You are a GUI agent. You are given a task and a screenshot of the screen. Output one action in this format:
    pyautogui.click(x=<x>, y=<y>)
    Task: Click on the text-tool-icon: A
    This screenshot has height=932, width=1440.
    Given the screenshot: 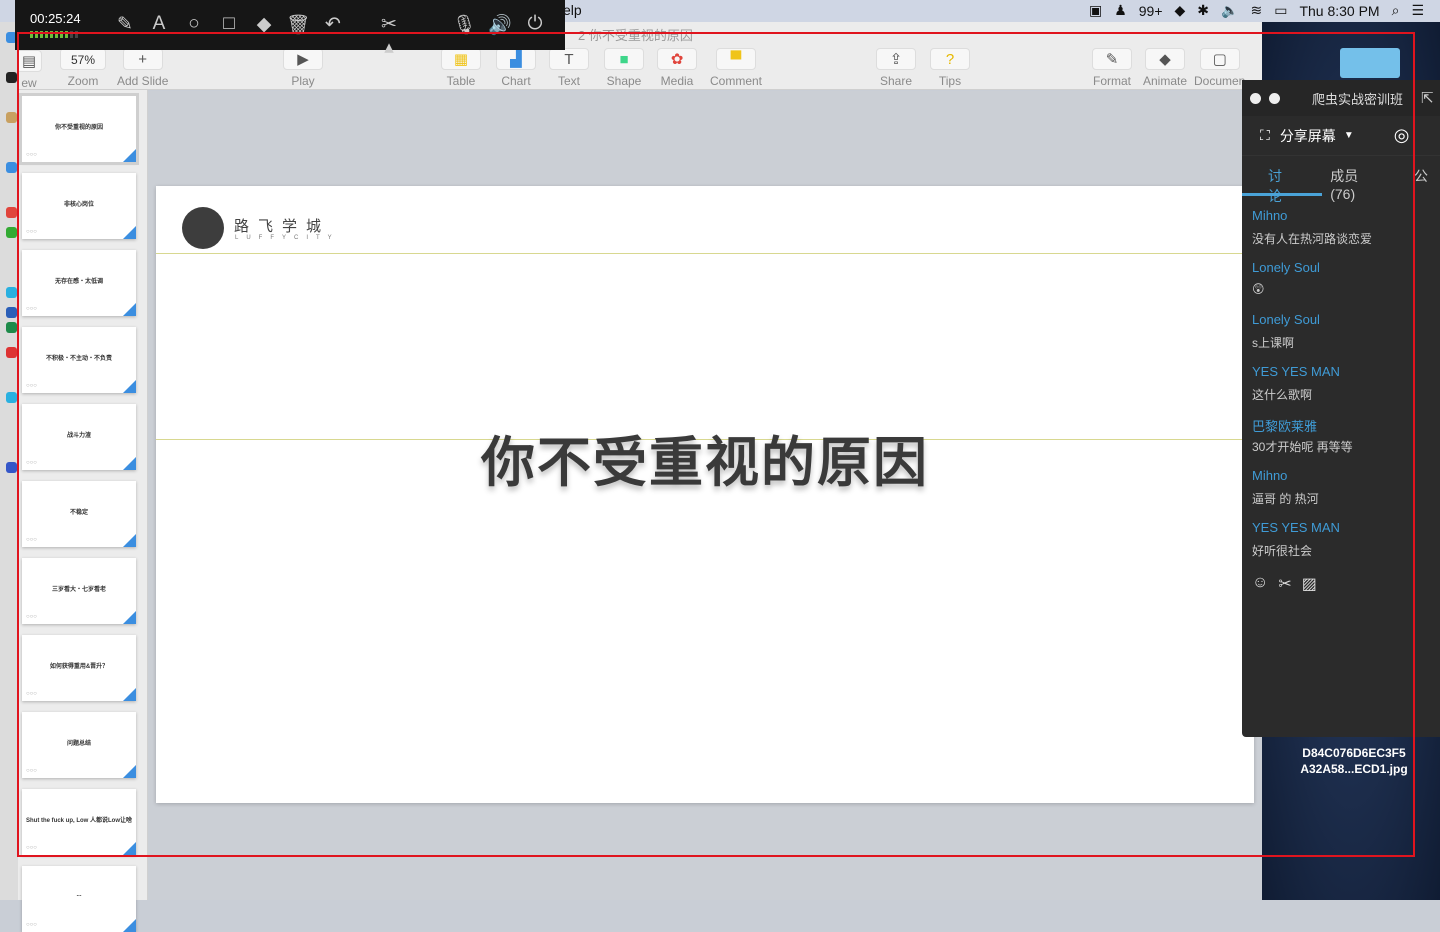 What is the action you would take?
    pyautogui.click(x=159, y=24)
    